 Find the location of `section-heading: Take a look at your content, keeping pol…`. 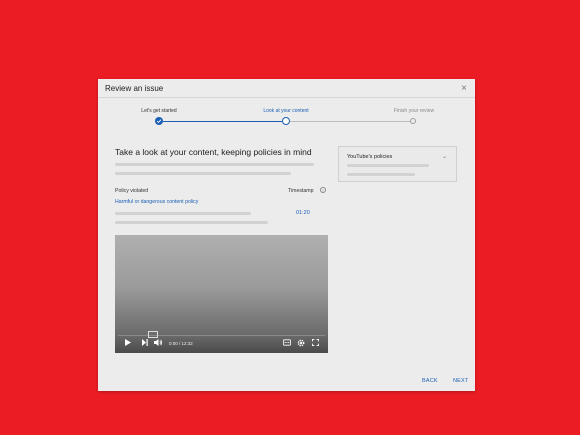

section-heading: Take a look at your content, keeping pol… is located at coordinates (213, 152).